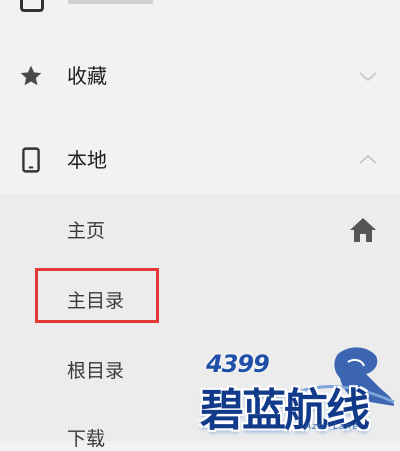 The width and height of the screenshot is (400, 451). Describe the element at coordinates (32, 6) in the screenshot. I see `partial-row-icon` at that location.